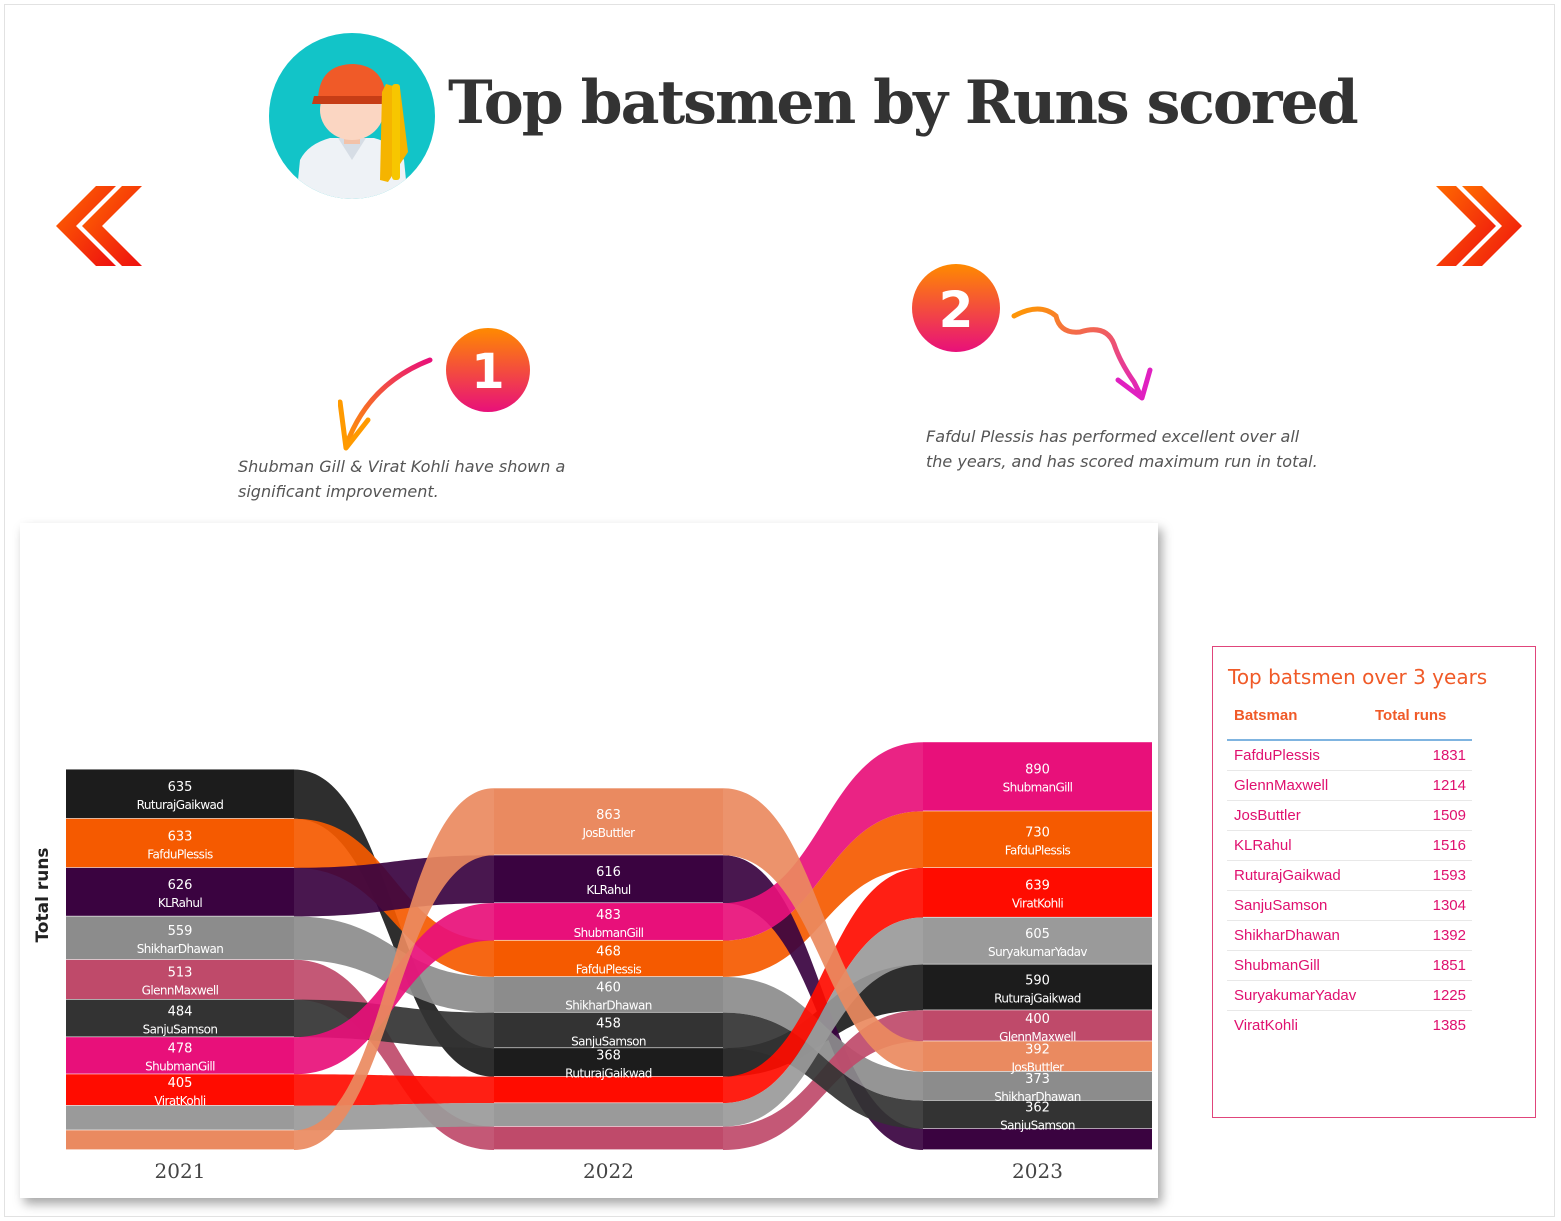 Image resolution: width=1561 pixels, height=1221 pixels. What do you see at coordinates (180, 991) in the screenshot?
I see `name-label-GlennMaxwell-2021: GlennMaxwell` at bounding box center [180, 991].